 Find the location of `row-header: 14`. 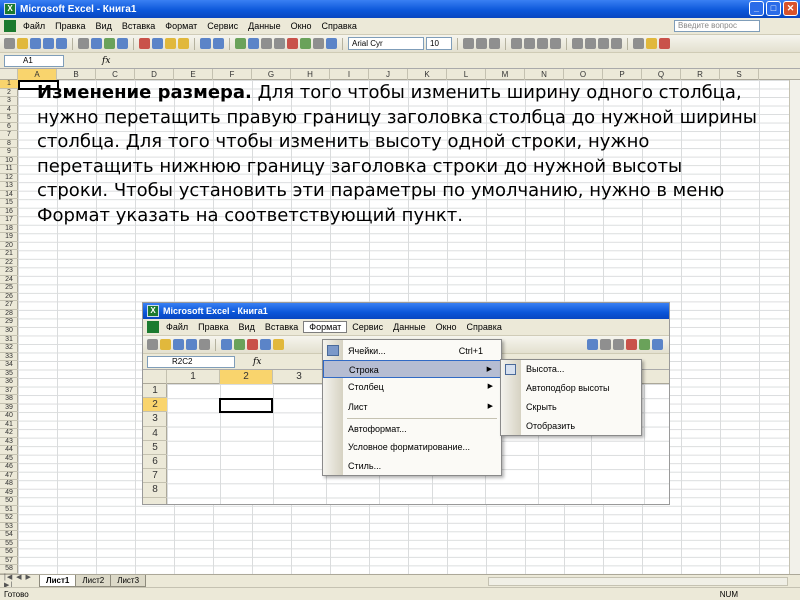

row-header: 14 is located at coordinates (9, 195).